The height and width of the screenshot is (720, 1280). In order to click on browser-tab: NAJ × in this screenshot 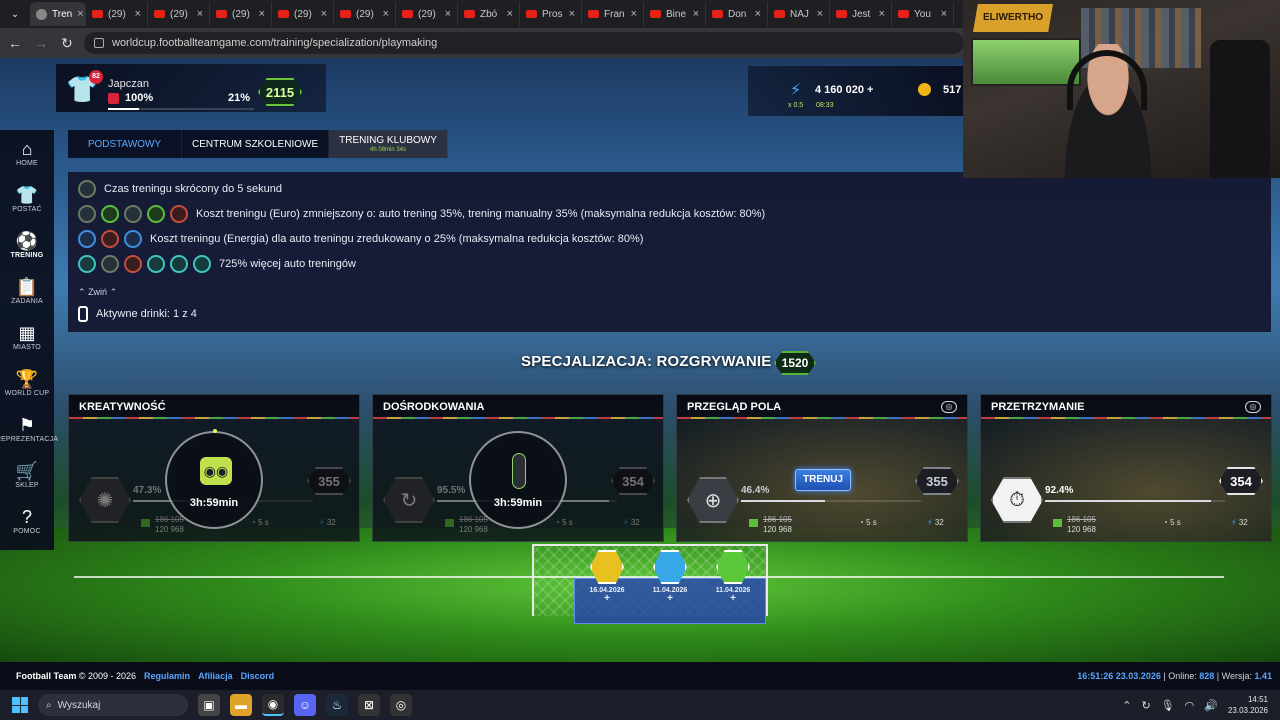, I will do `click(799, 14)`.